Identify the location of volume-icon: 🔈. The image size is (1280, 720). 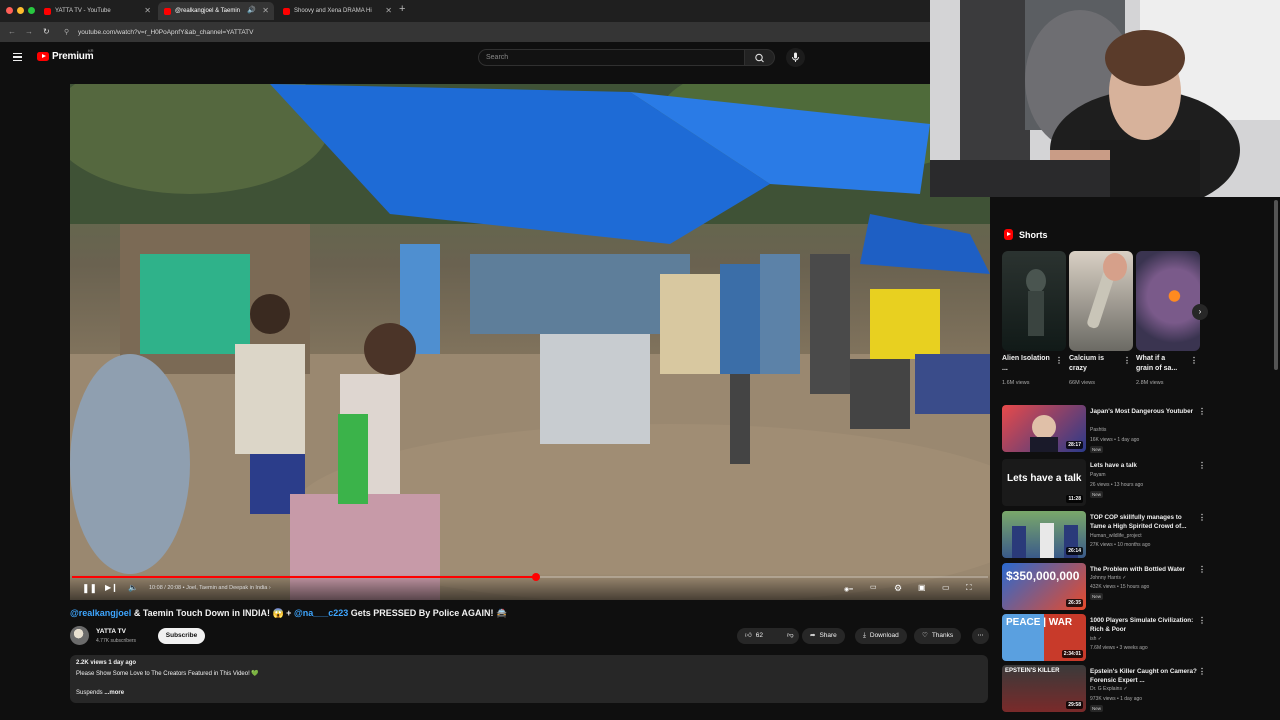
(133, 587).